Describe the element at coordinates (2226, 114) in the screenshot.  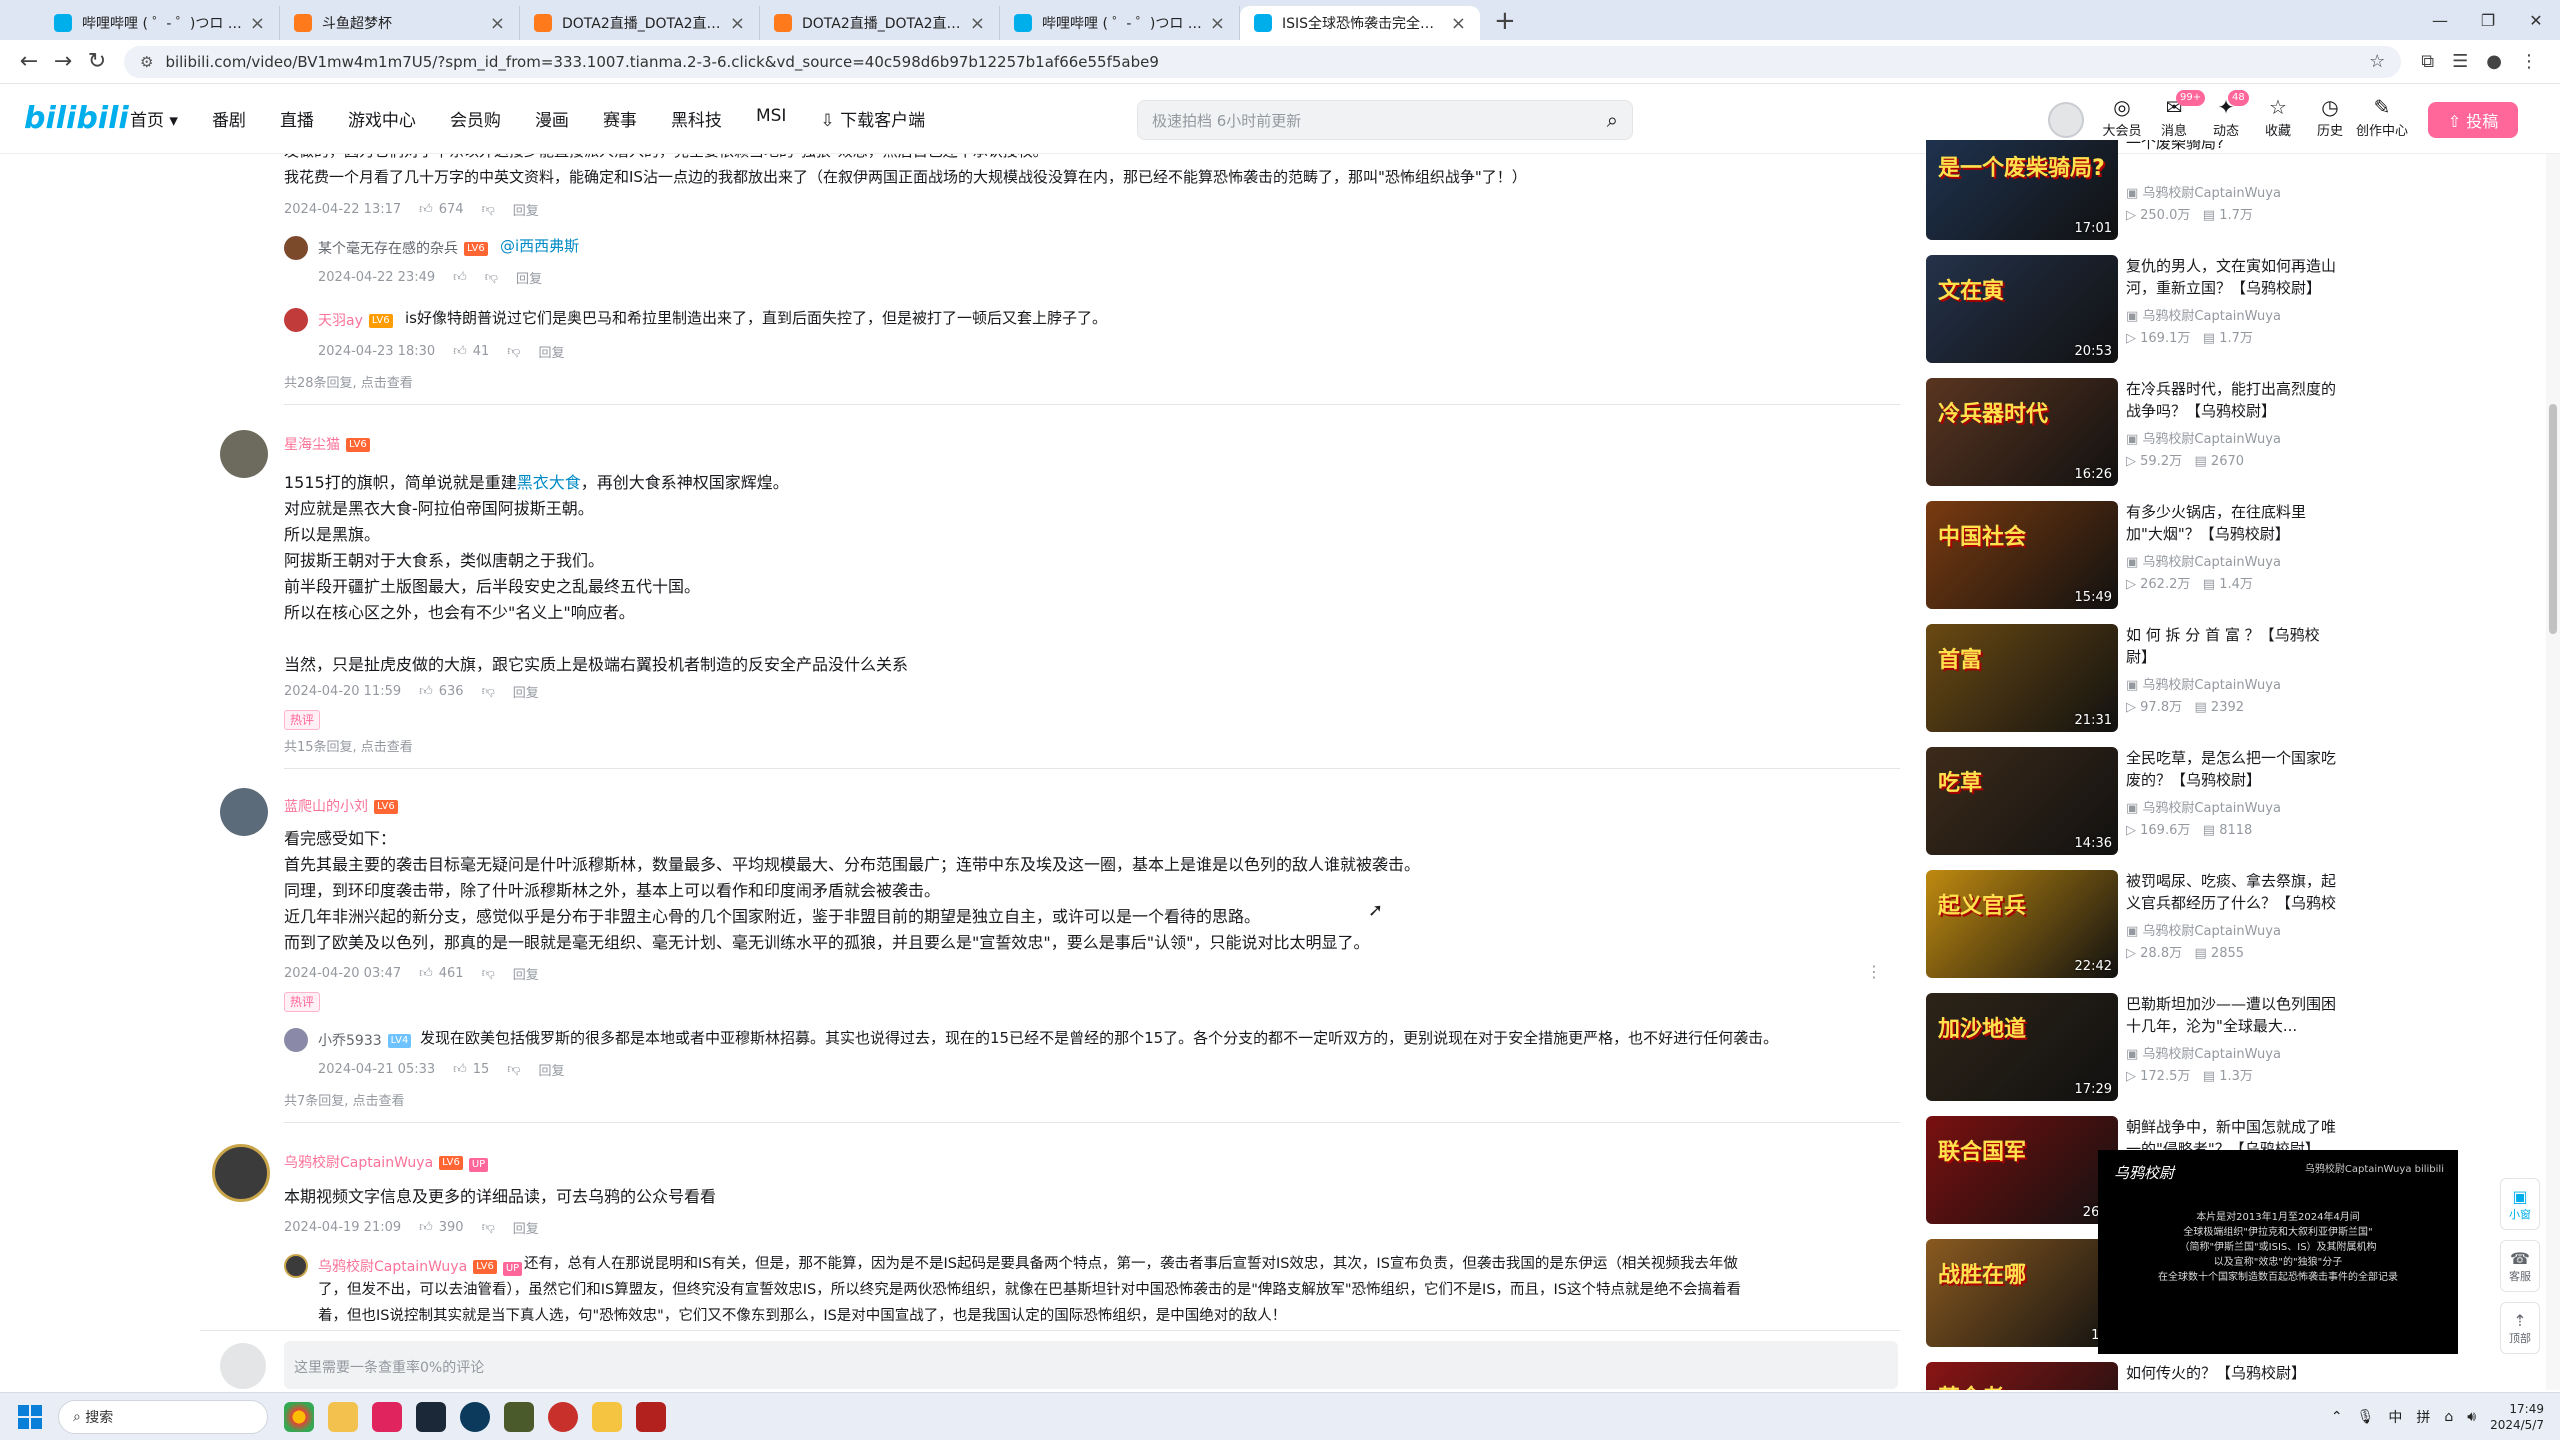
I see `header-menu-item: ✦ 动态 48` at that location.